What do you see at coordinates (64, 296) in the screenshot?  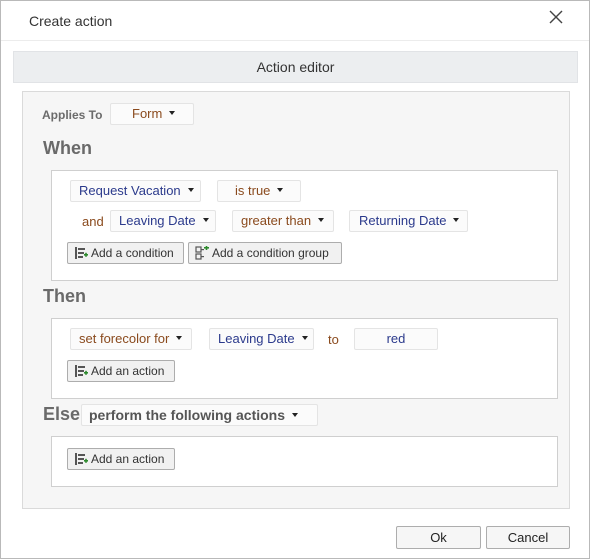 I see `then-title: Then` at bounding box center [64, 296].